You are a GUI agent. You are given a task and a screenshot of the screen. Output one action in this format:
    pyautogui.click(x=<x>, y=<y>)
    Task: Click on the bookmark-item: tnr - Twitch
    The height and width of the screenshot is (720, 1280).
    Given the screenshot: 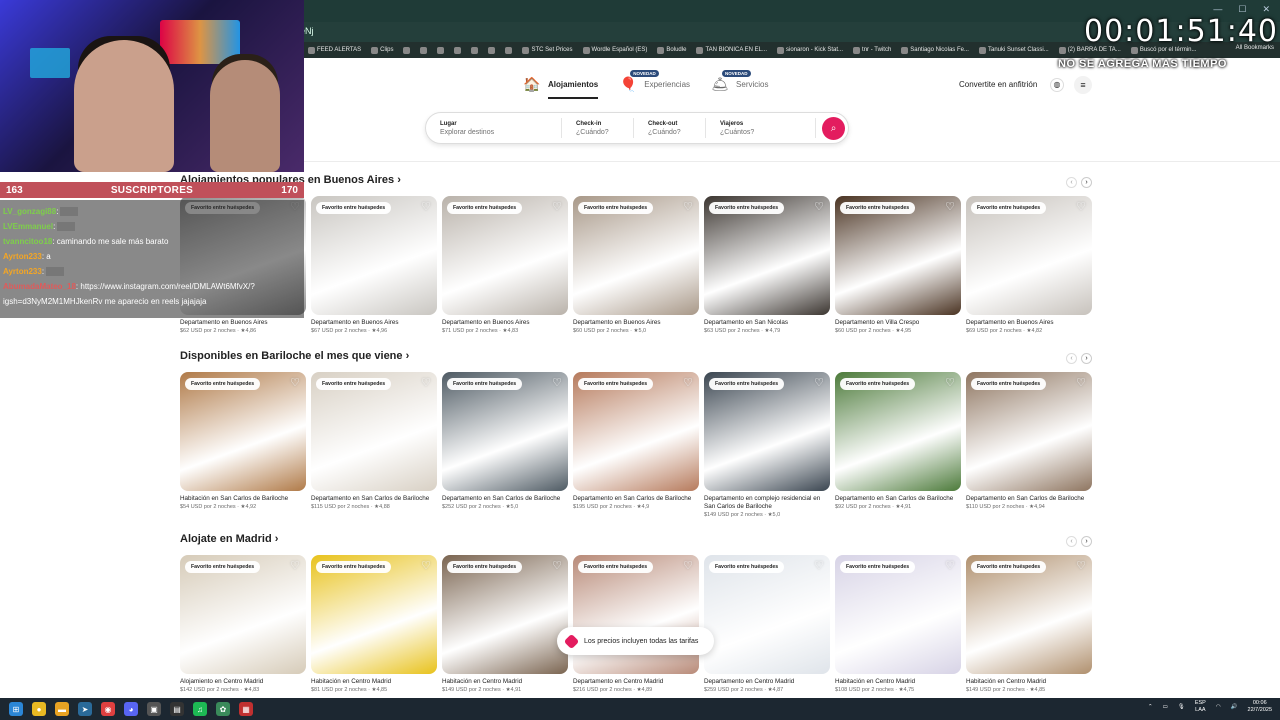 What is the action you would take?
    pyautogui.click(x=872, y=50)
    